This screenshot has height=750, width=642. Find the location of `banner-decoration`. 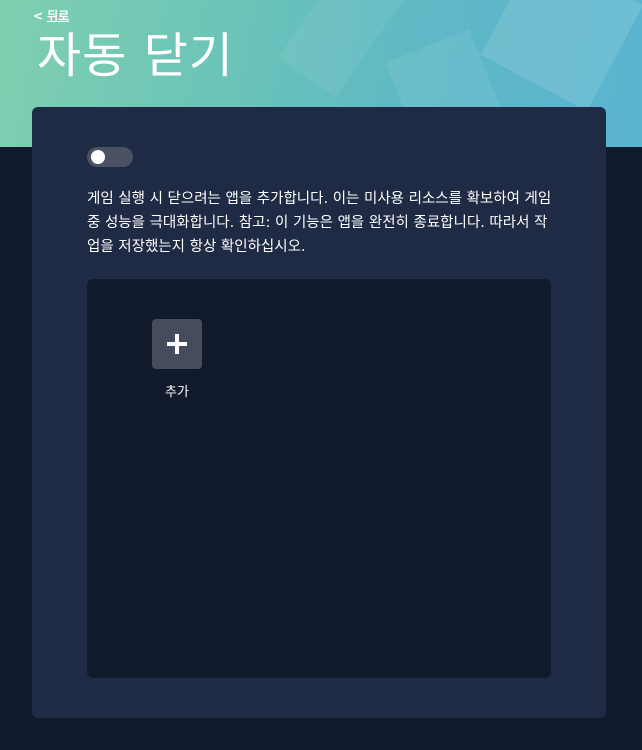

banner-decoration is located at coordinates (561, 56).